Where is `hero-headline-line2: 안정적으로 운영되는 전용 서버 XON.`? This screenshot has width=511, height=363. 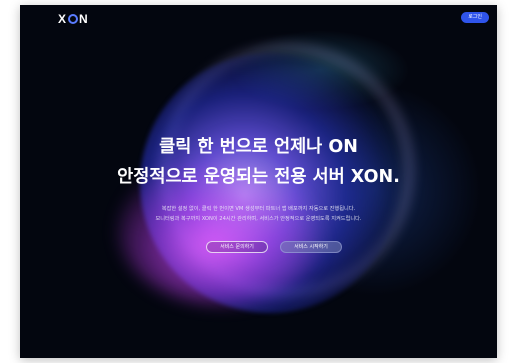 hero-headline-line2: 안정적으로 운영되는 전용 서버 XON. is located at coordinates (258, 177).